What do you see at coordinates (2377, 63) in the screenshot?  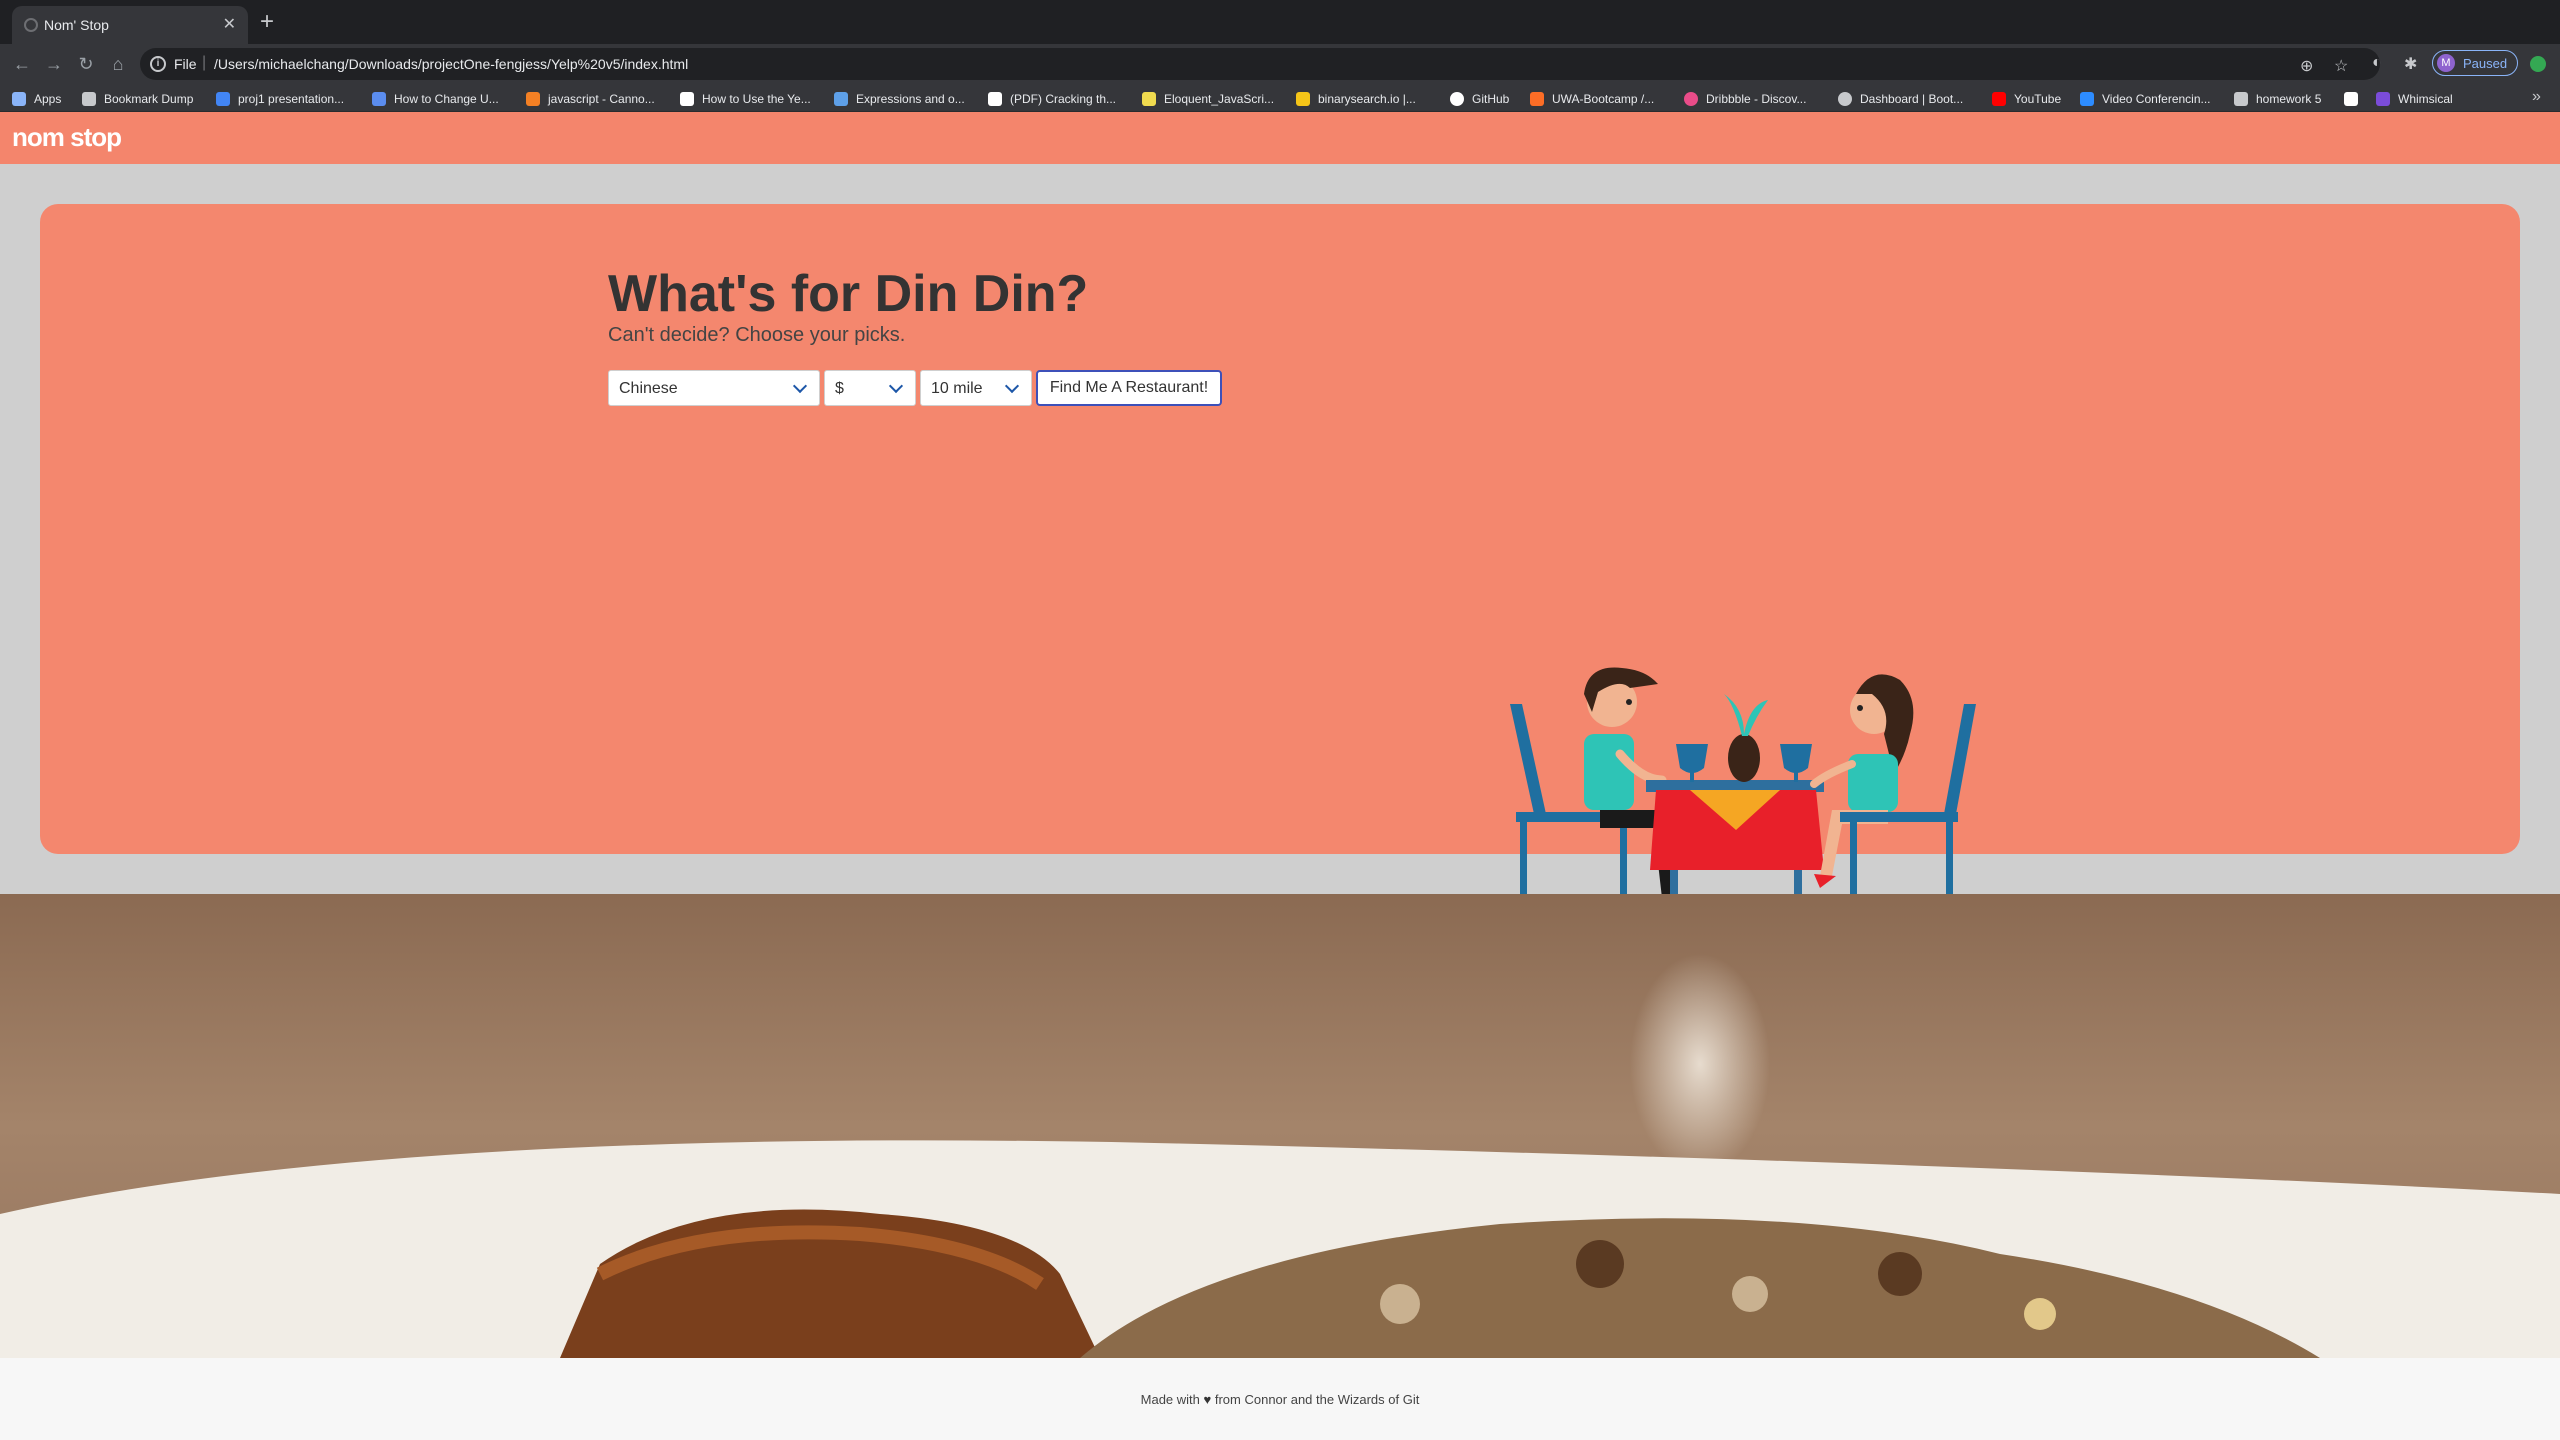 I see `extension-icon: ◐` at bounding box center [2377, 63].